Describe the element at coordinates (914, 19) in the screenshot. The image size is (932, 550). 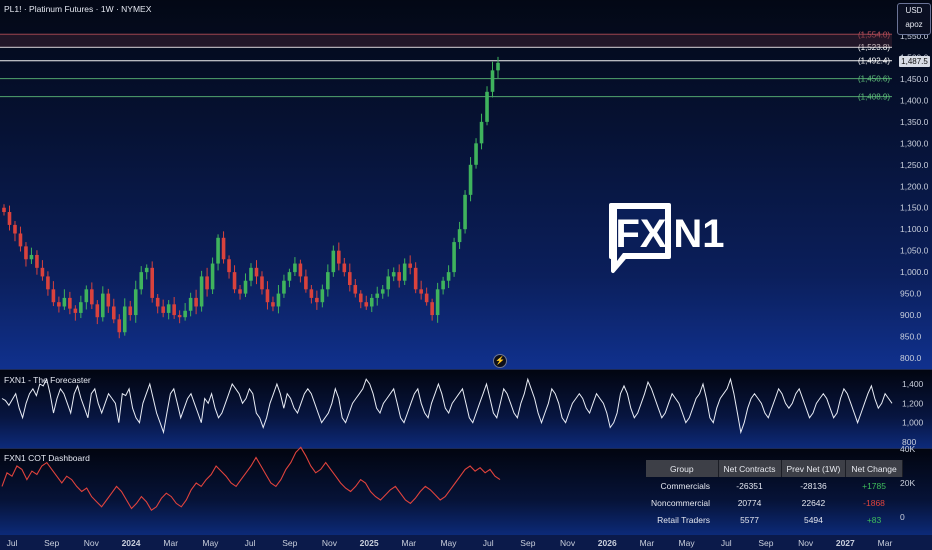
I see `currency-scale-box: USD apoz` at that location.